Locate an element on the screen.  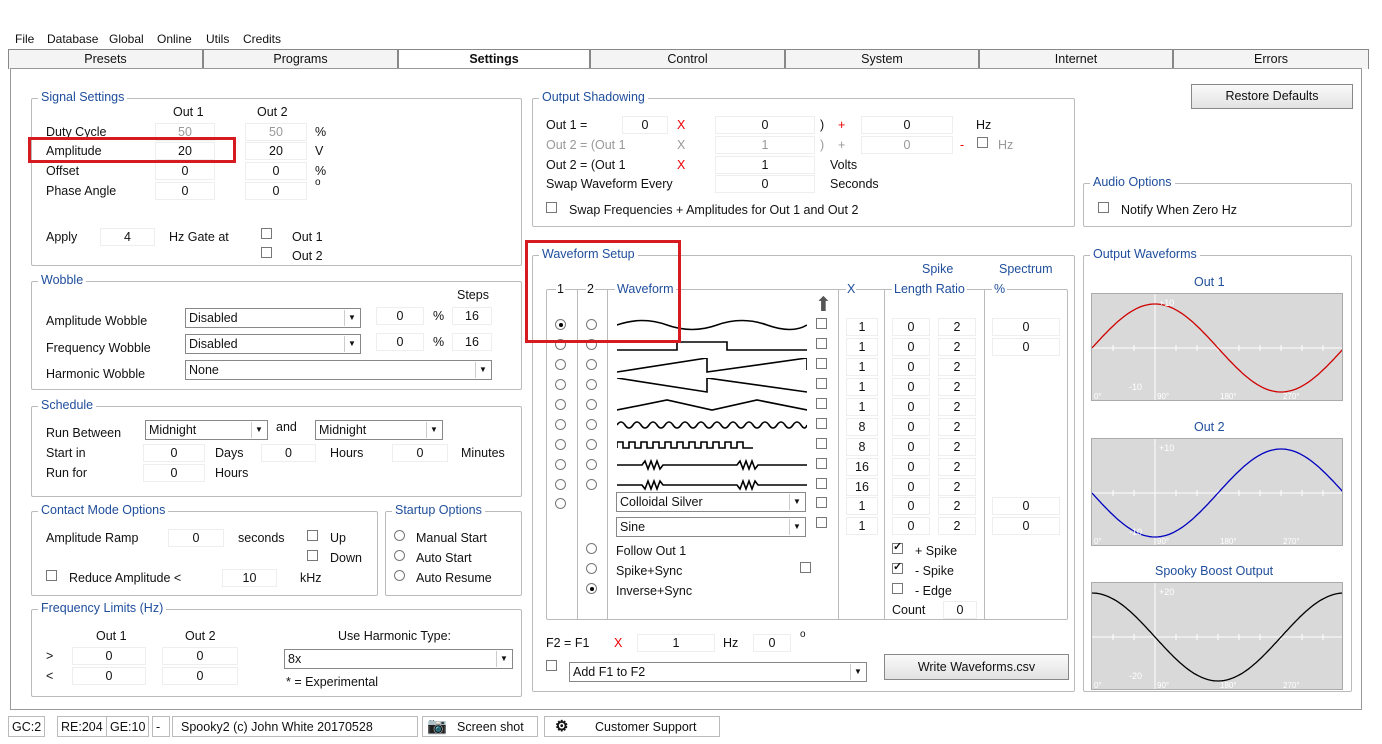
harm-wobble-select: None ▼ is located at coordinates (338, 370).